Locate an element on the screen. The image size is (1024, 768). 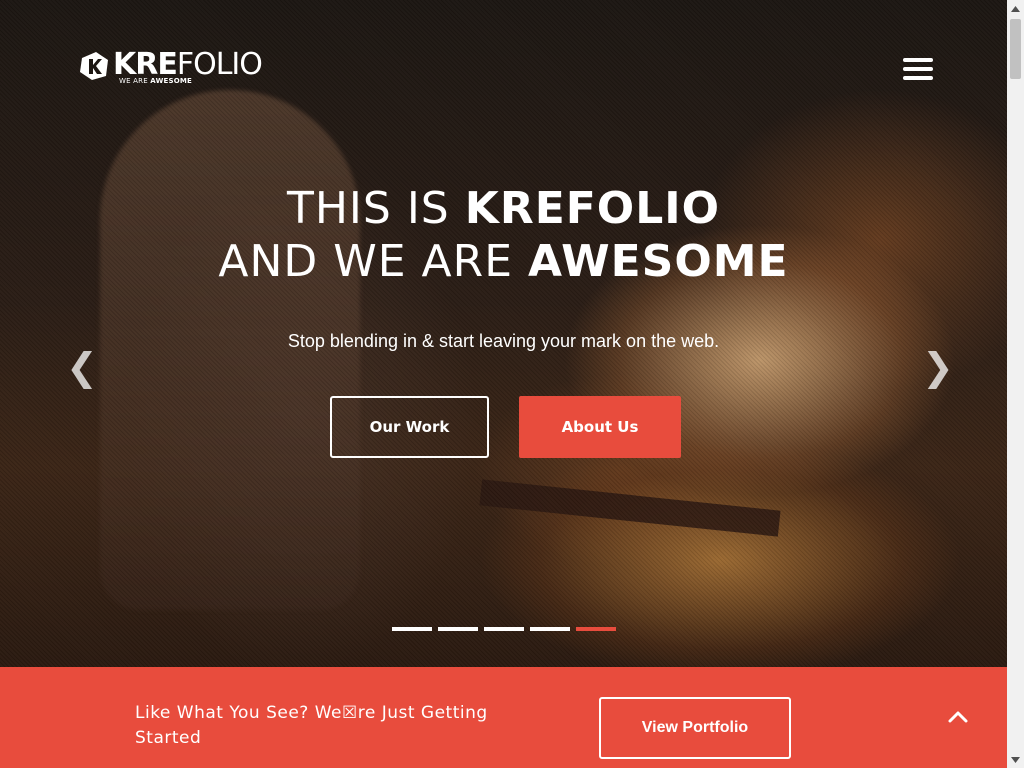
page-scrollbar is located at coordinates (1015, 384).